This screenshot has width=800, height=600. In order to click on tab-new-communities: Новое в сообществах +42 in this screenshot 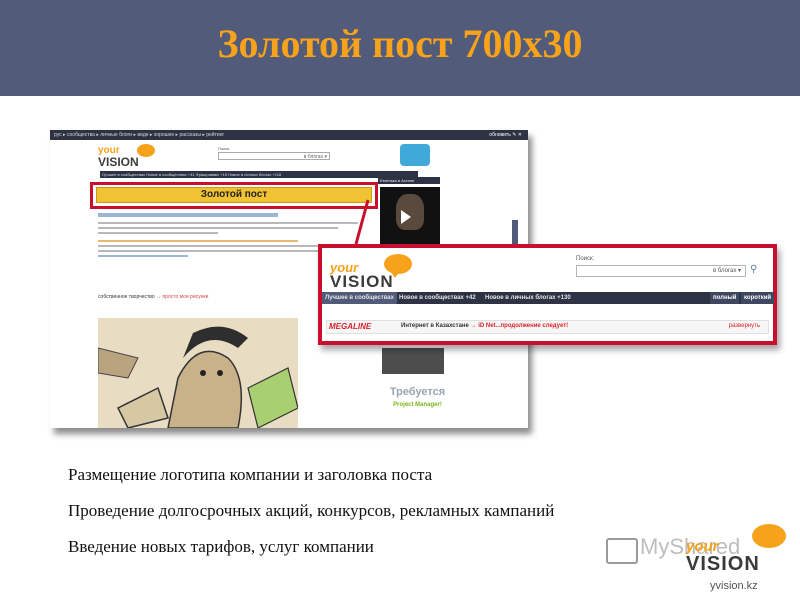, I will do `click(437, 298)`.